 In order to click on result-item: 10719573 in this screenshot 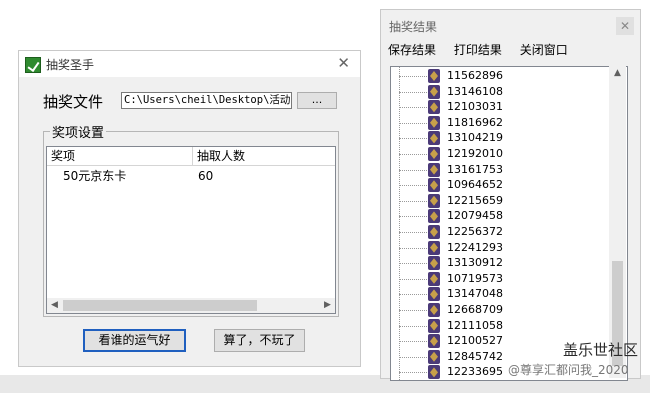, I will do `click(501, 279)`.